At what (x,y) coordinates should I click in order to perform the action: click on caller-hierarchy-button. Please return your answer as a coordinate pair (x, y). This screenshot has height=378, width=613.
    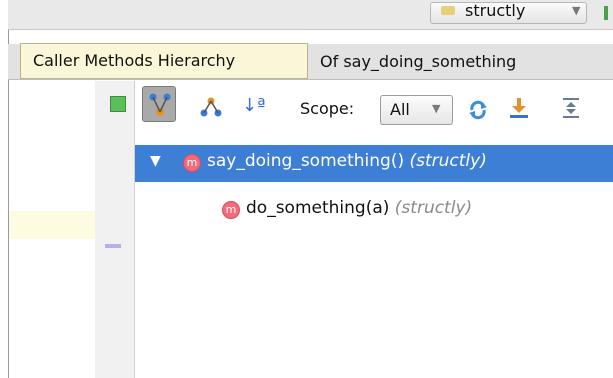
    Looking at the image, I should click on (159, 104).